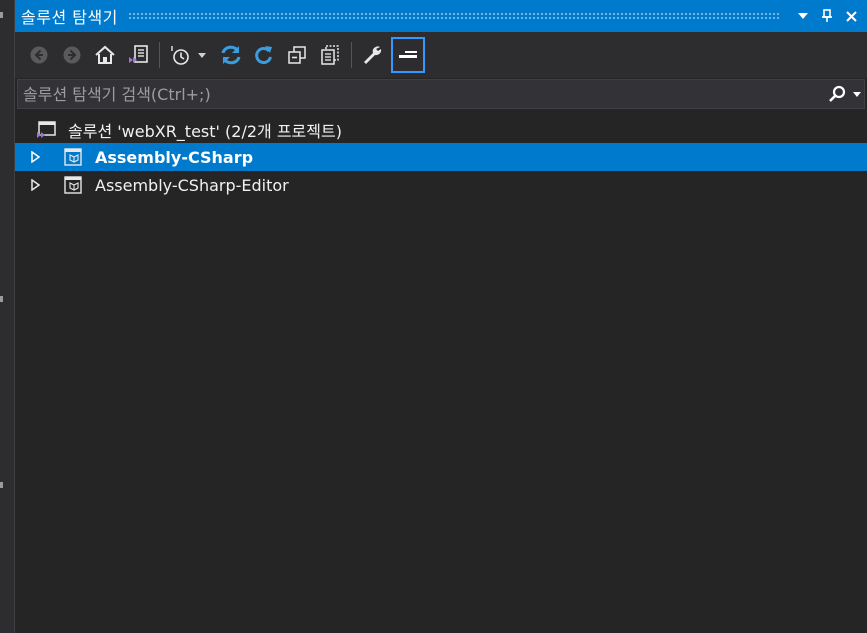  I want to click on show-all-files-icon, so click(330, 55).